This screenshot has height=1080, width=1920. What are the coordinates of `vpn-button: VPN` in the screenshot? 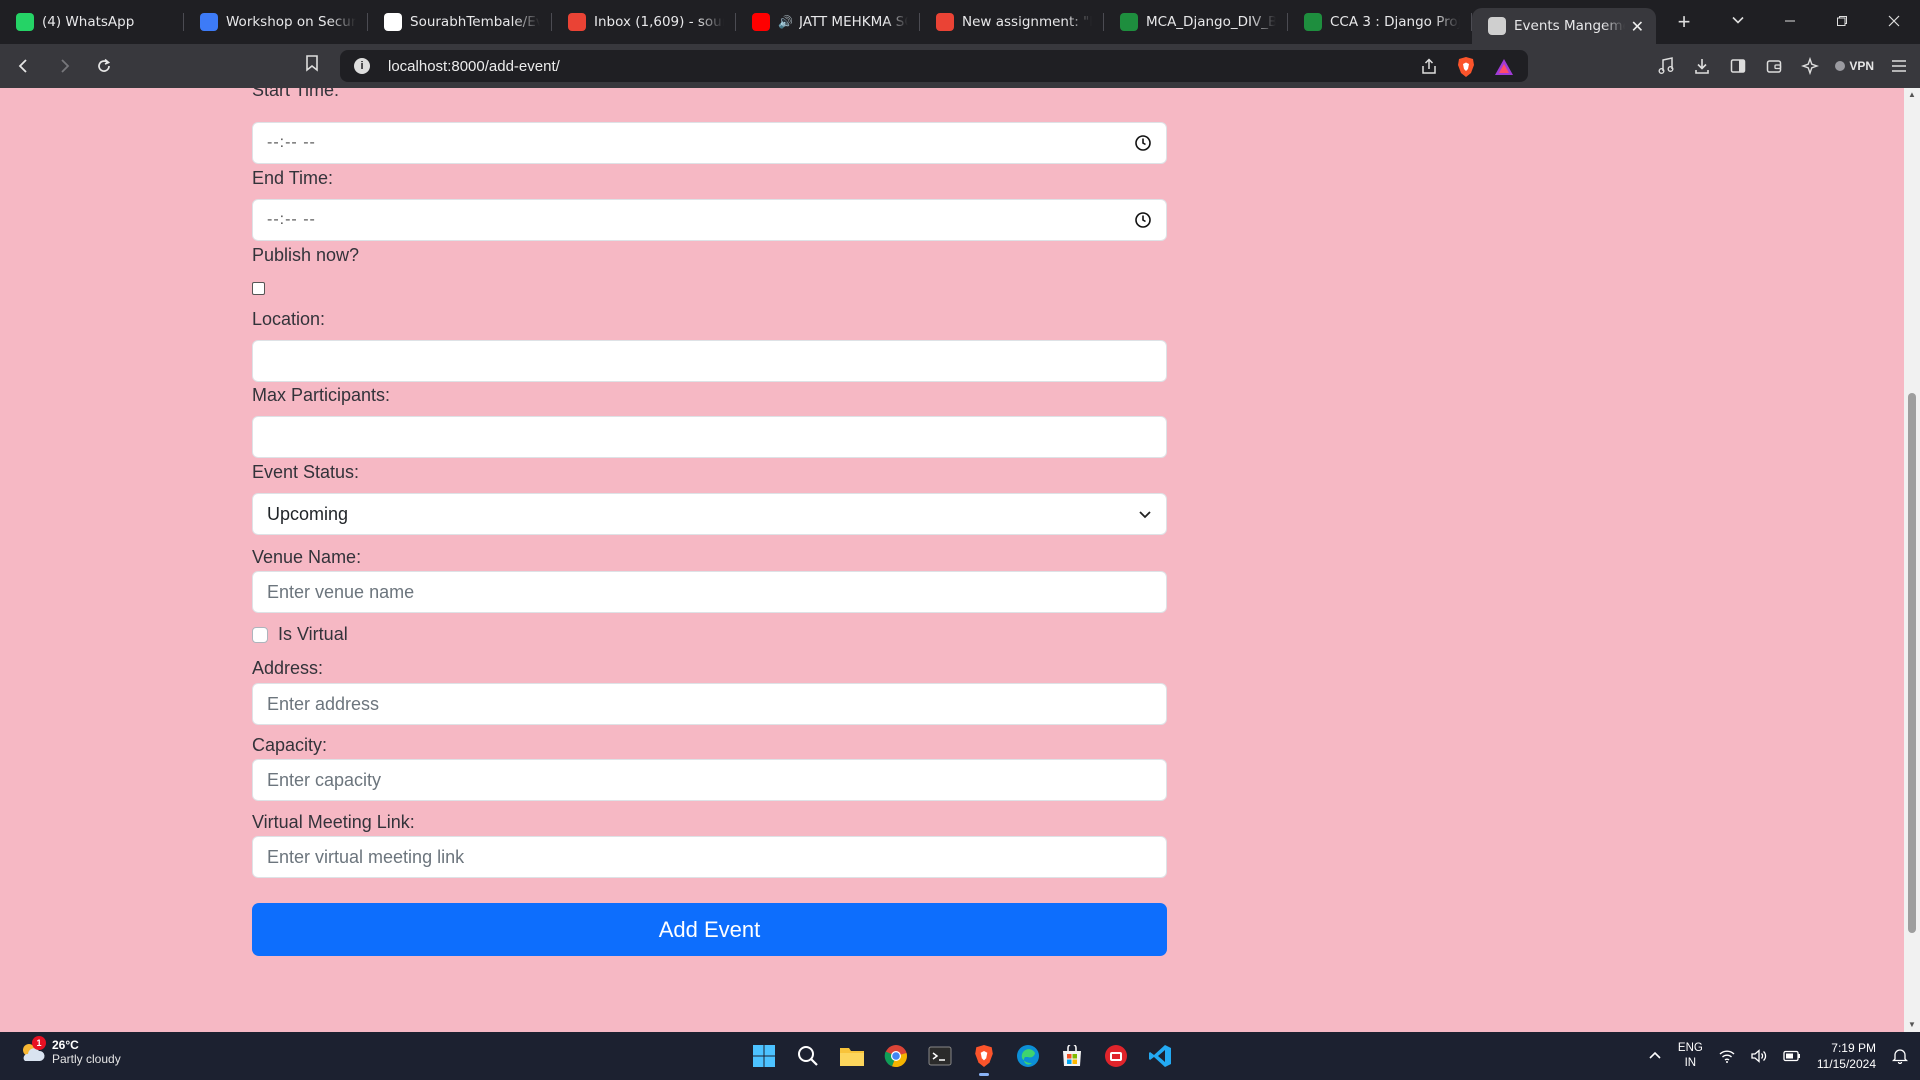 It's located at (1854, 66).